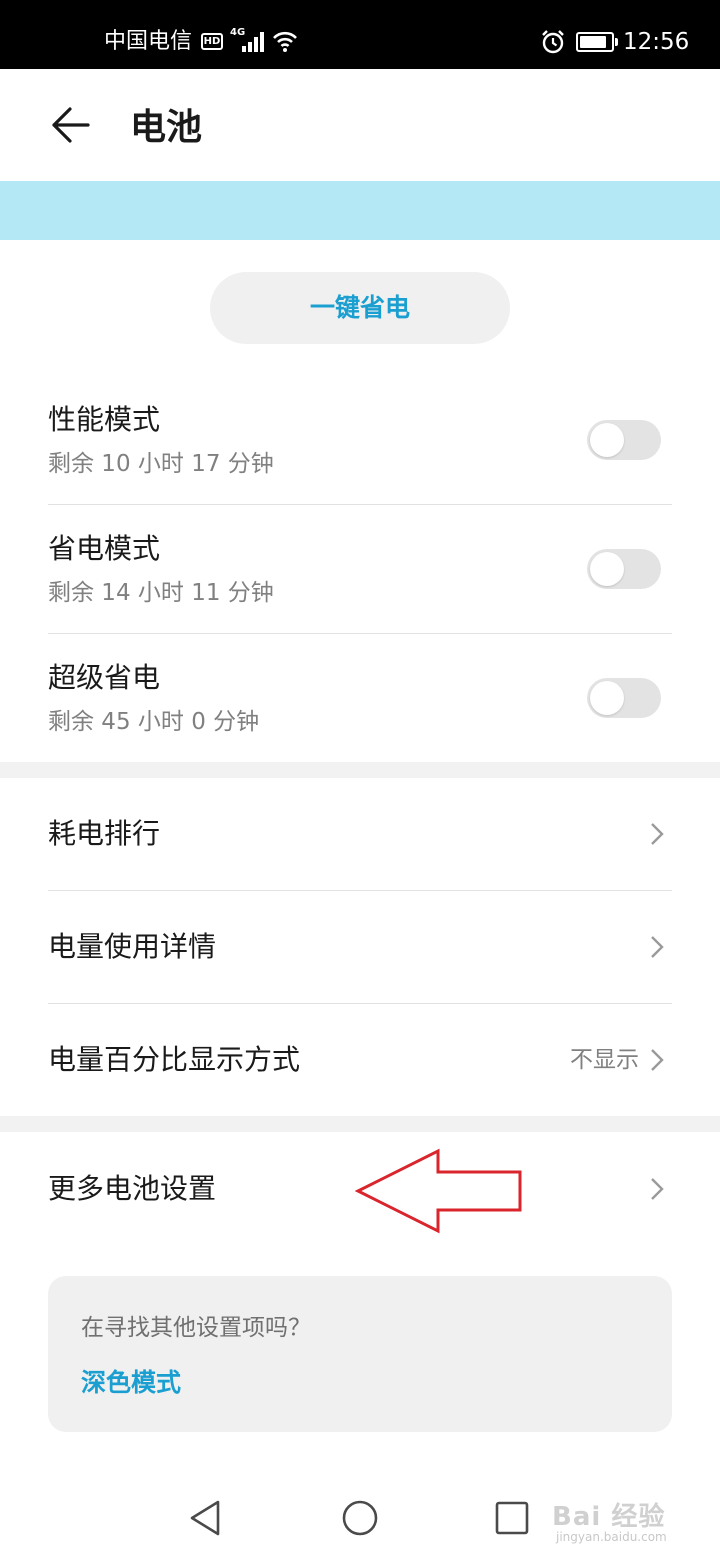 The width and height of the screenshot is (720, 1560). I want to click on mode-title: 性能模式, so click(104, 419).